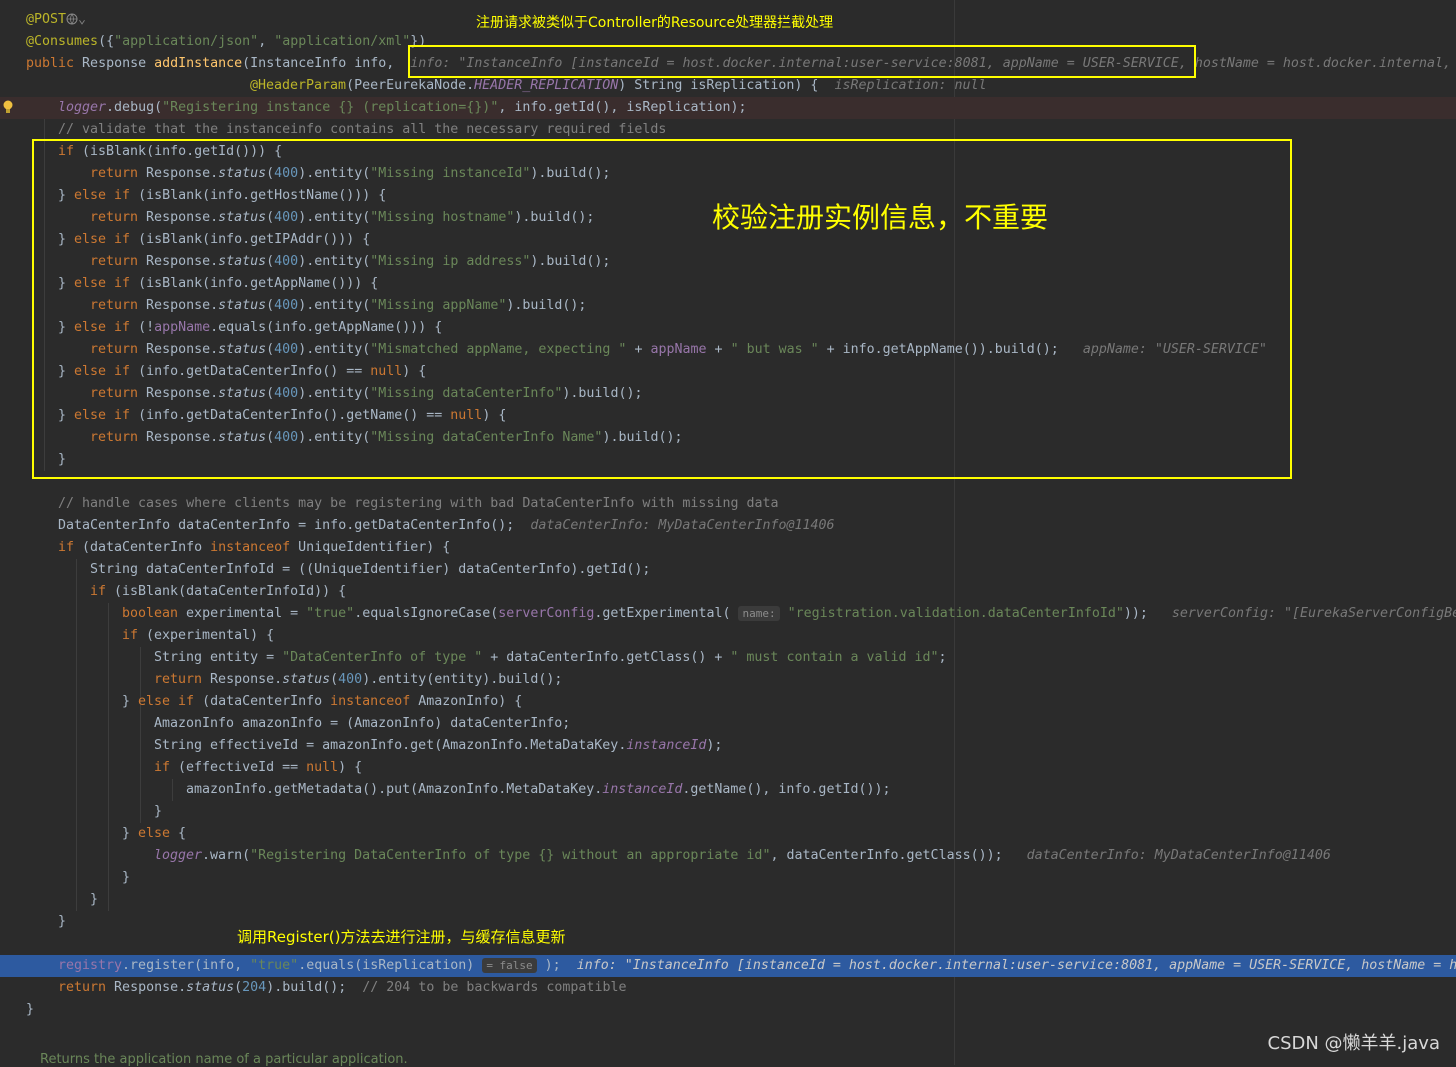 The width and height of the screenshot is (1456, 1067). What do you see at coordinates (401, 937) in the screenshot?
I see `annotation-bottom: 调用Register()方法去进行注册，与缓存信息更新` at bounding box center [401, 937].